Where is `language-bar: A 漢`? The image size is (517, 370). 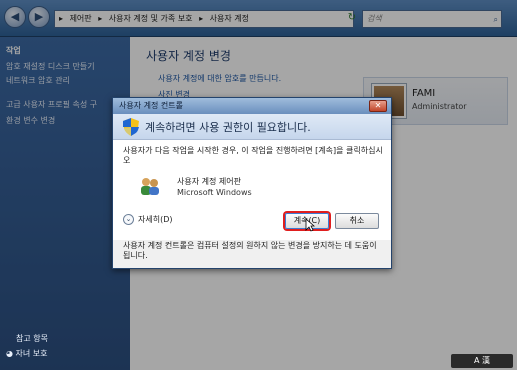
language-bar: A 漢 is located at coordinates (482, 361).